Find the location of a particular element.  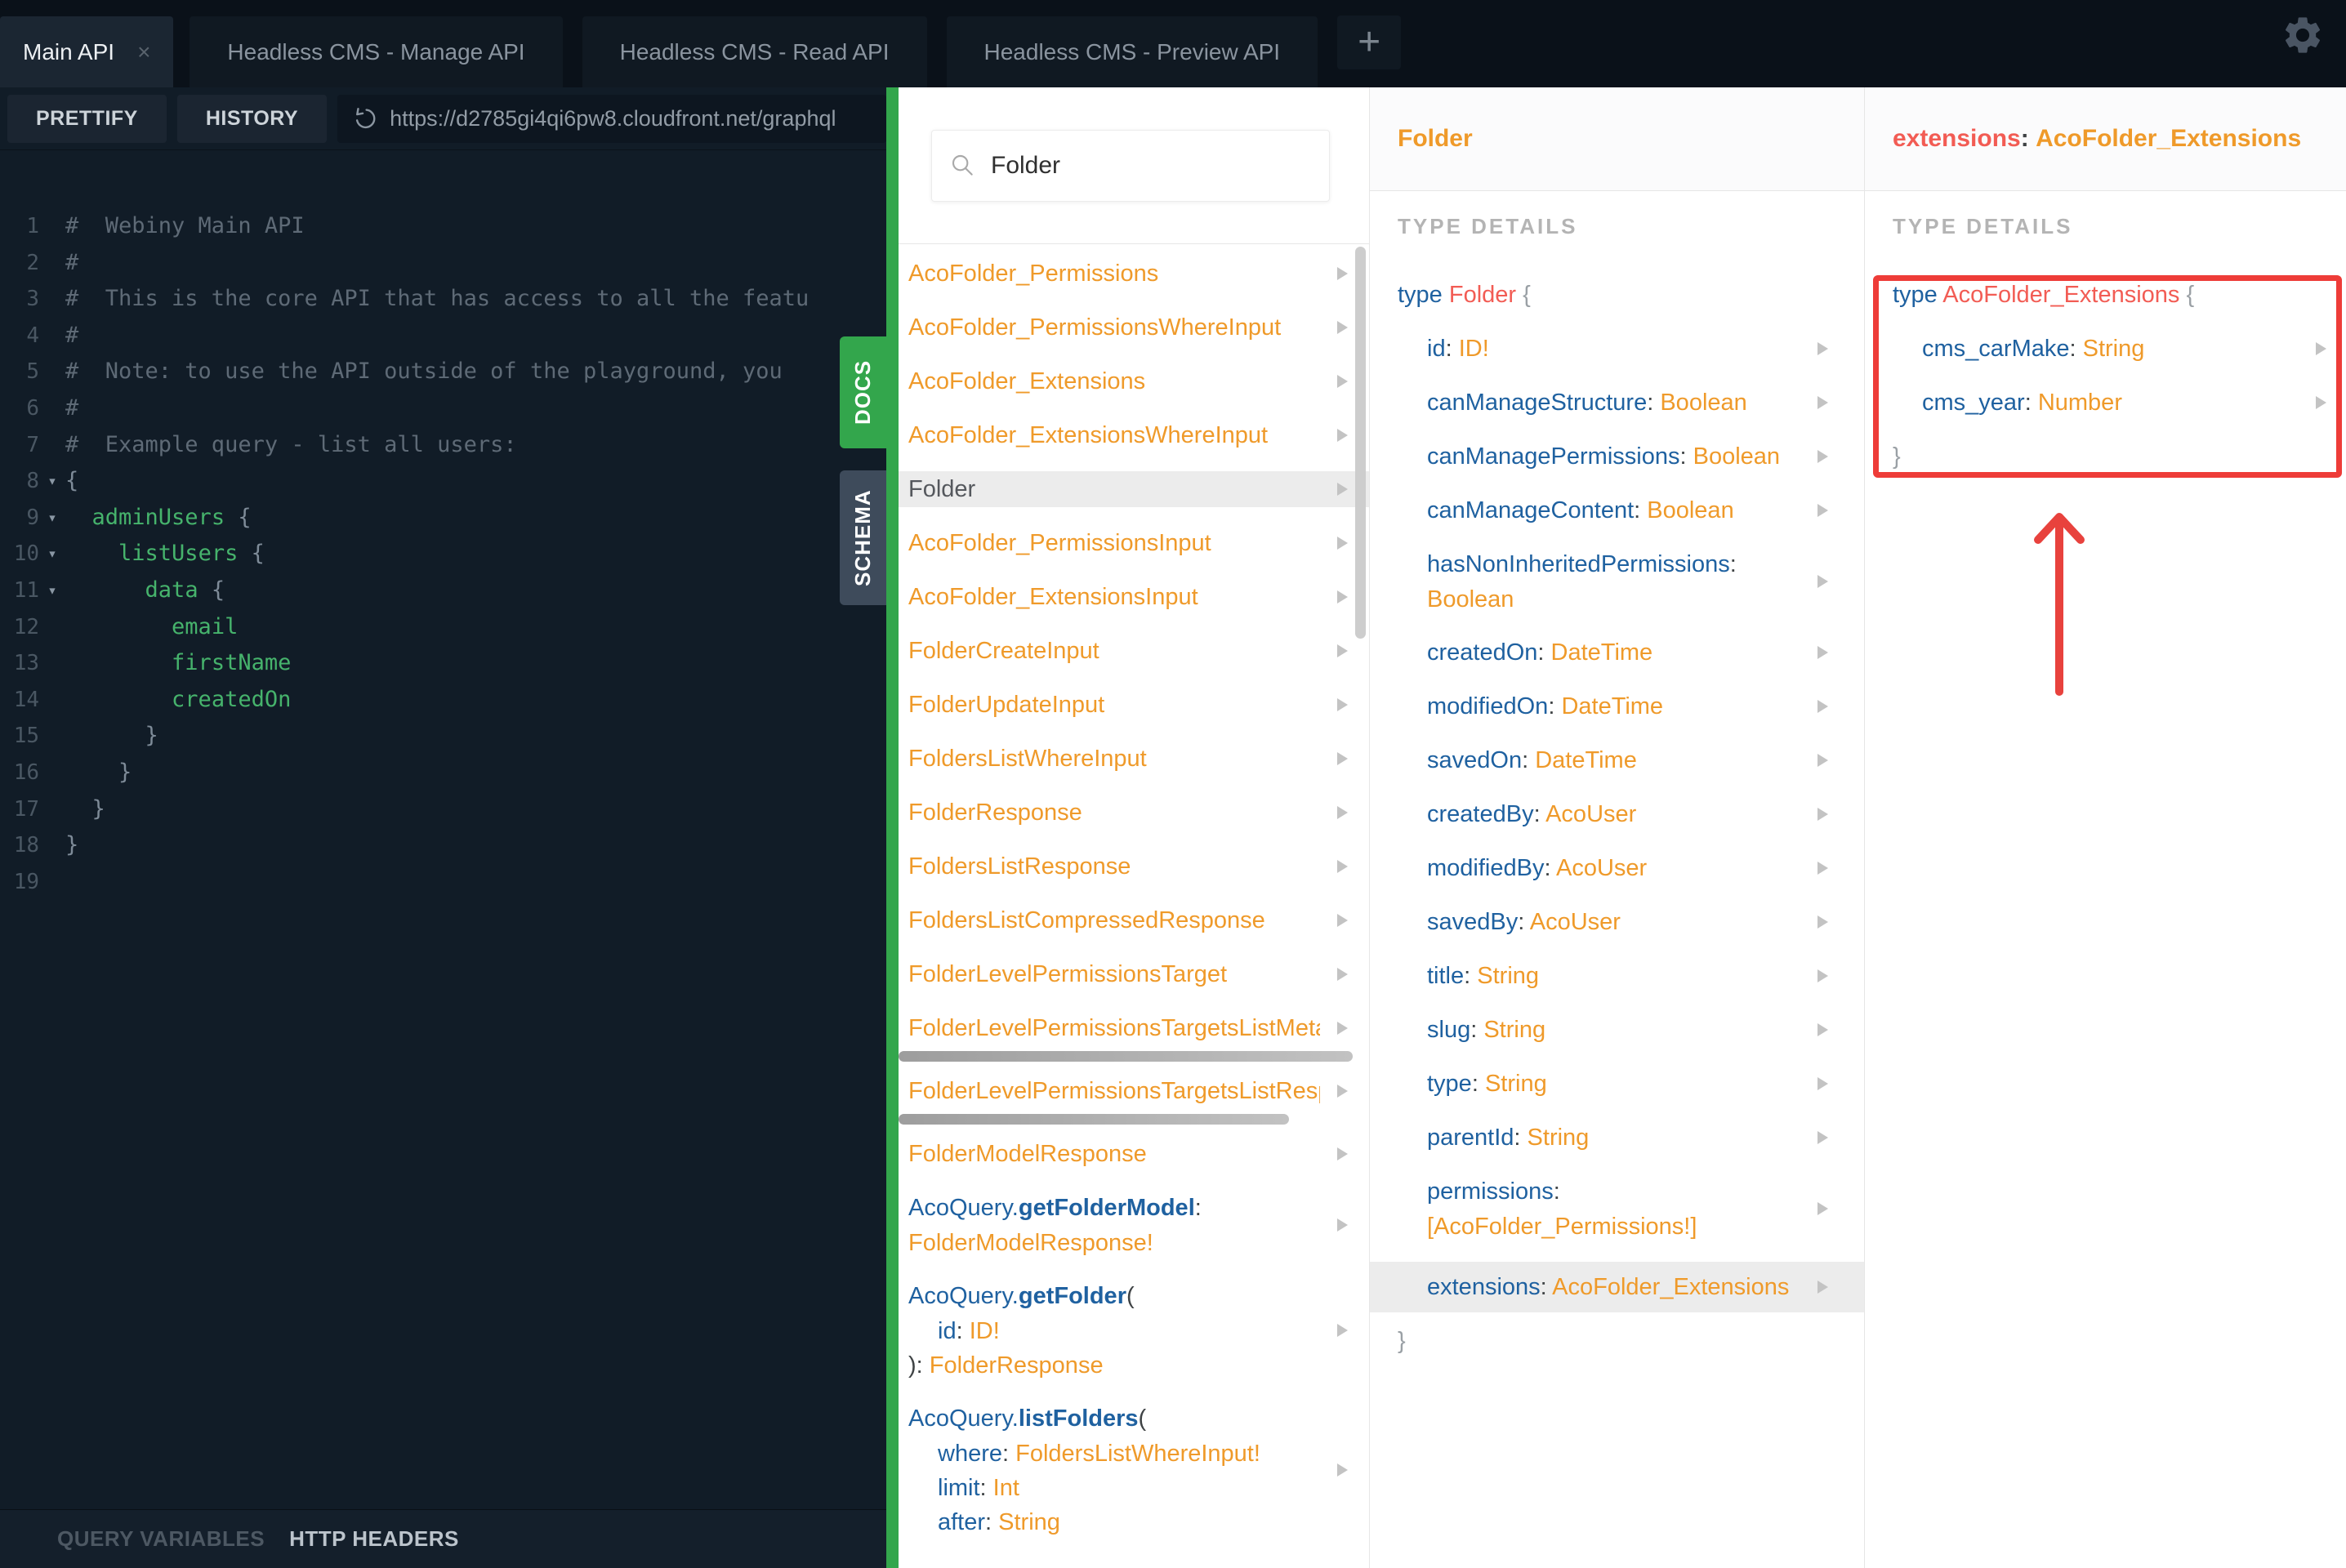

code-line: 17 } is located at coordinates (446, 809).